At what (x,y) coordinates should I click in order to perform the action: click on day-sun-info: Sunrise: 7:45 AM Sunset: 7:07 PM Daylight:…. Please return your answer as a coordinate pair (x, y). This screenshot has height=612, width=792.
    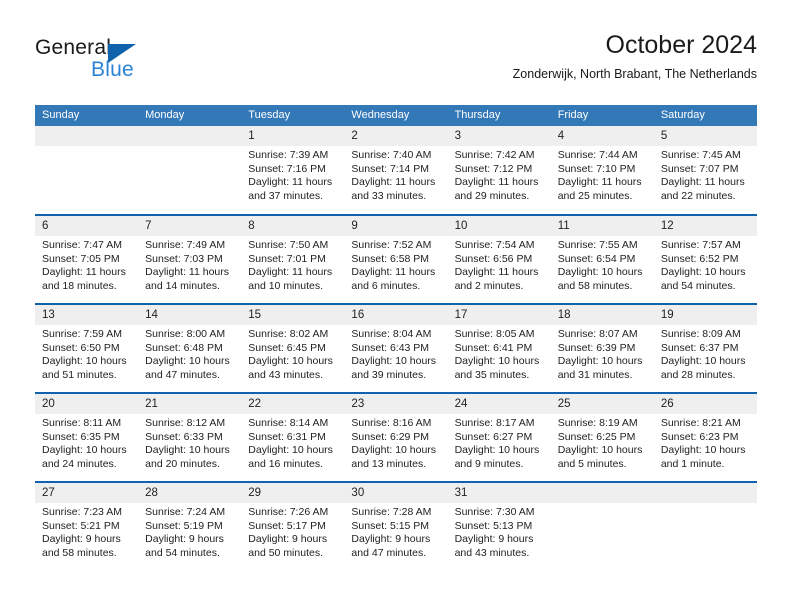
    Looking at the image, I should click on (705, 174).